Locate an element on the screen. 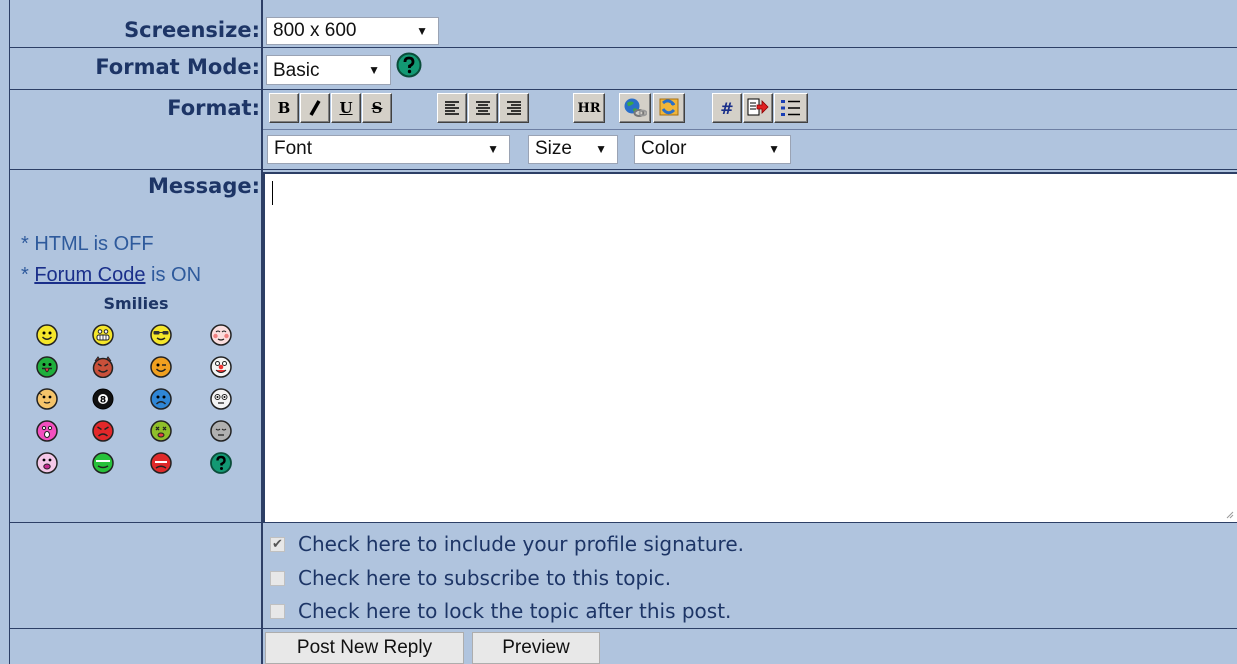 The image size is (1237, 664). italic-icon is located at coordinates (315, 108).